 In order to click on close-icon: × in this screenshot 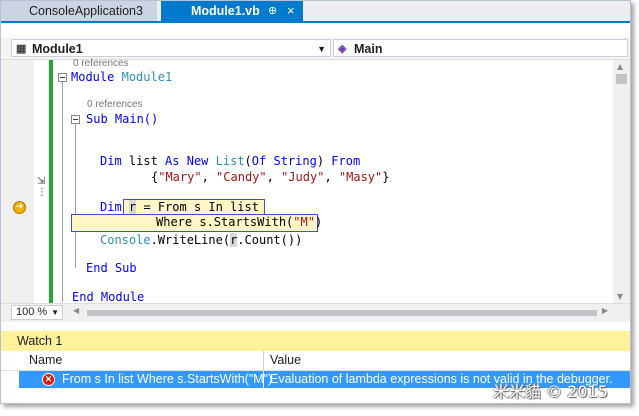, I will do `click(291, 11)`.